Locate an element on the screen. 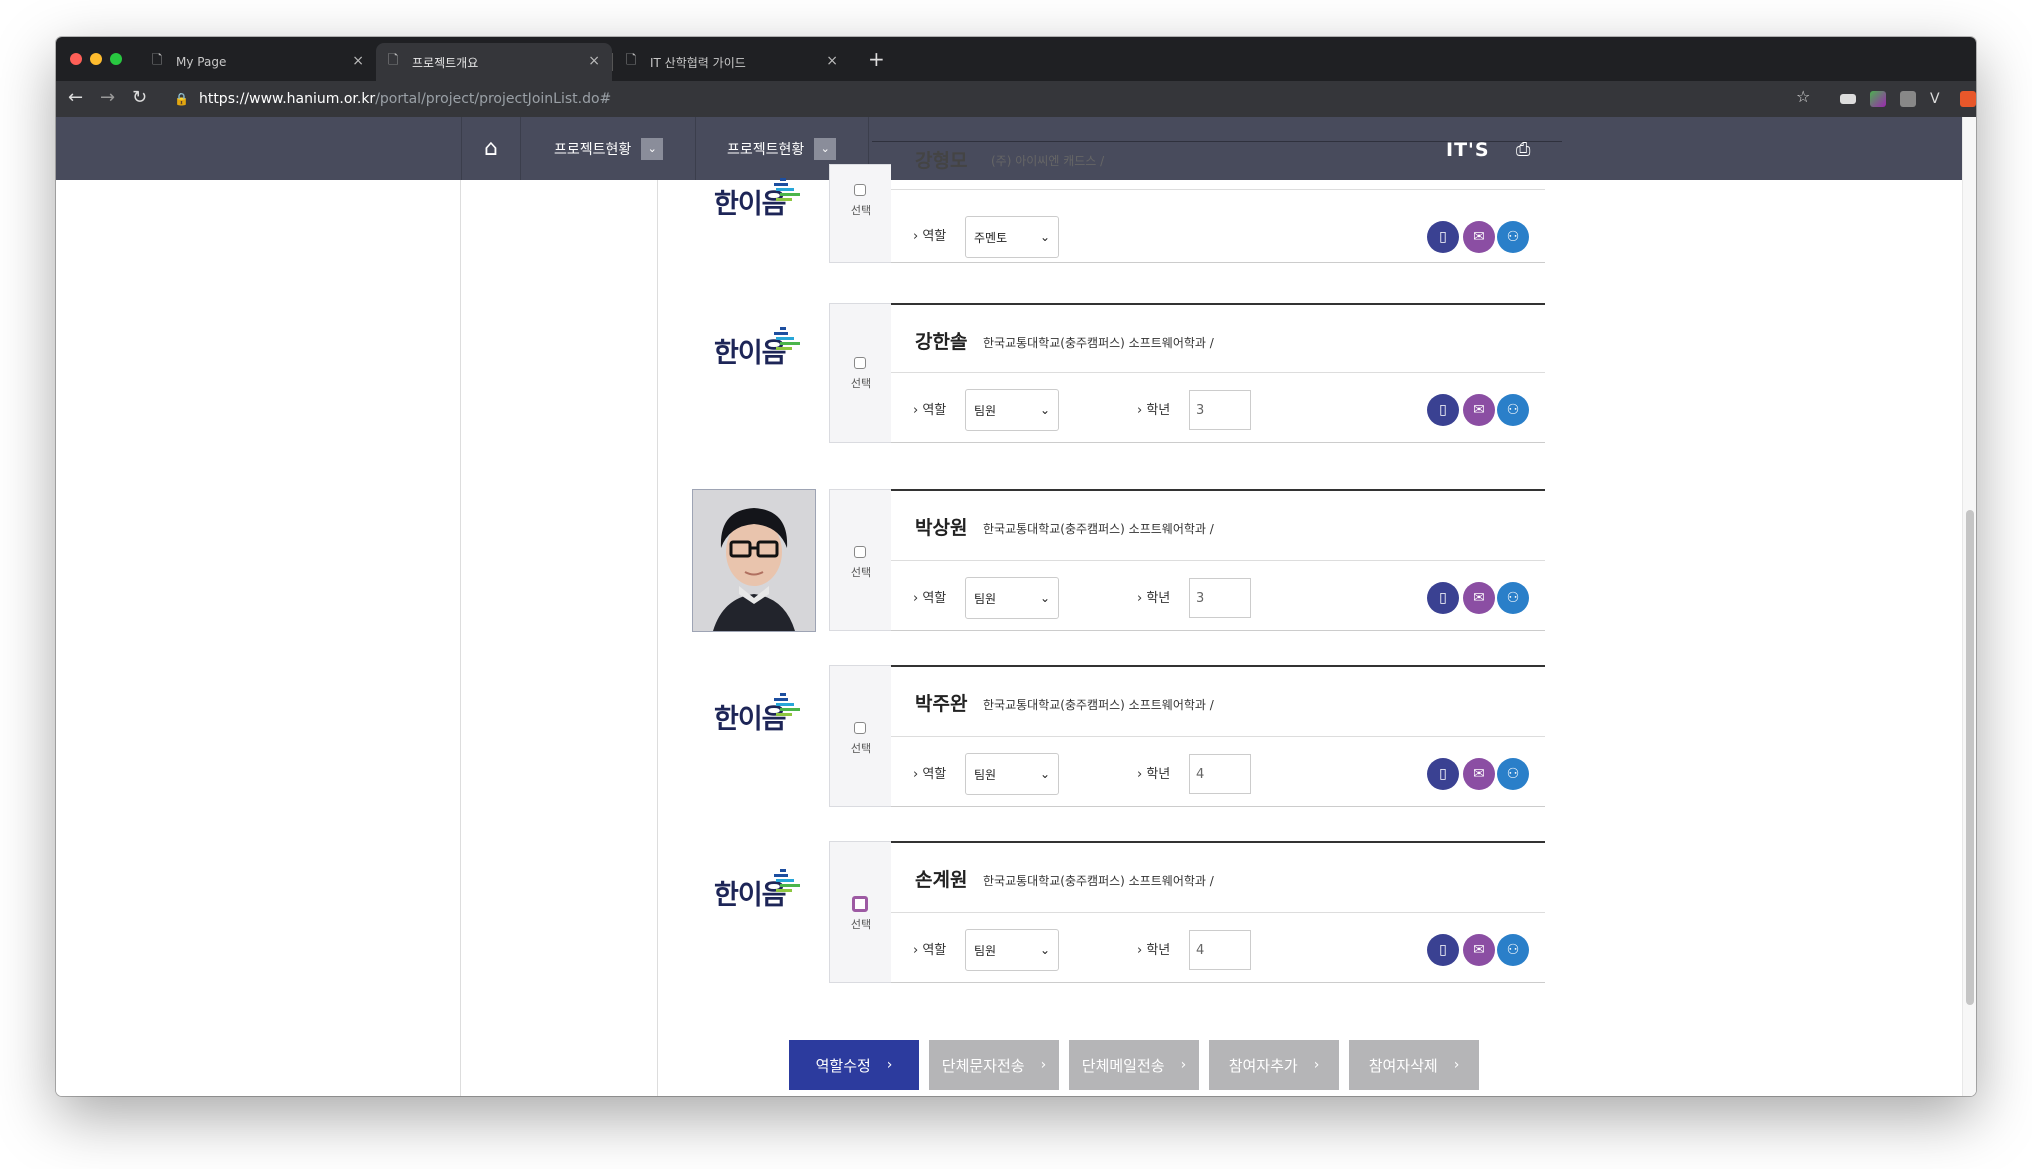  member-school: 한국교통대학교(충주캠퍼스) 소프트웨어학과 / is located at coordinates (1098, 705).